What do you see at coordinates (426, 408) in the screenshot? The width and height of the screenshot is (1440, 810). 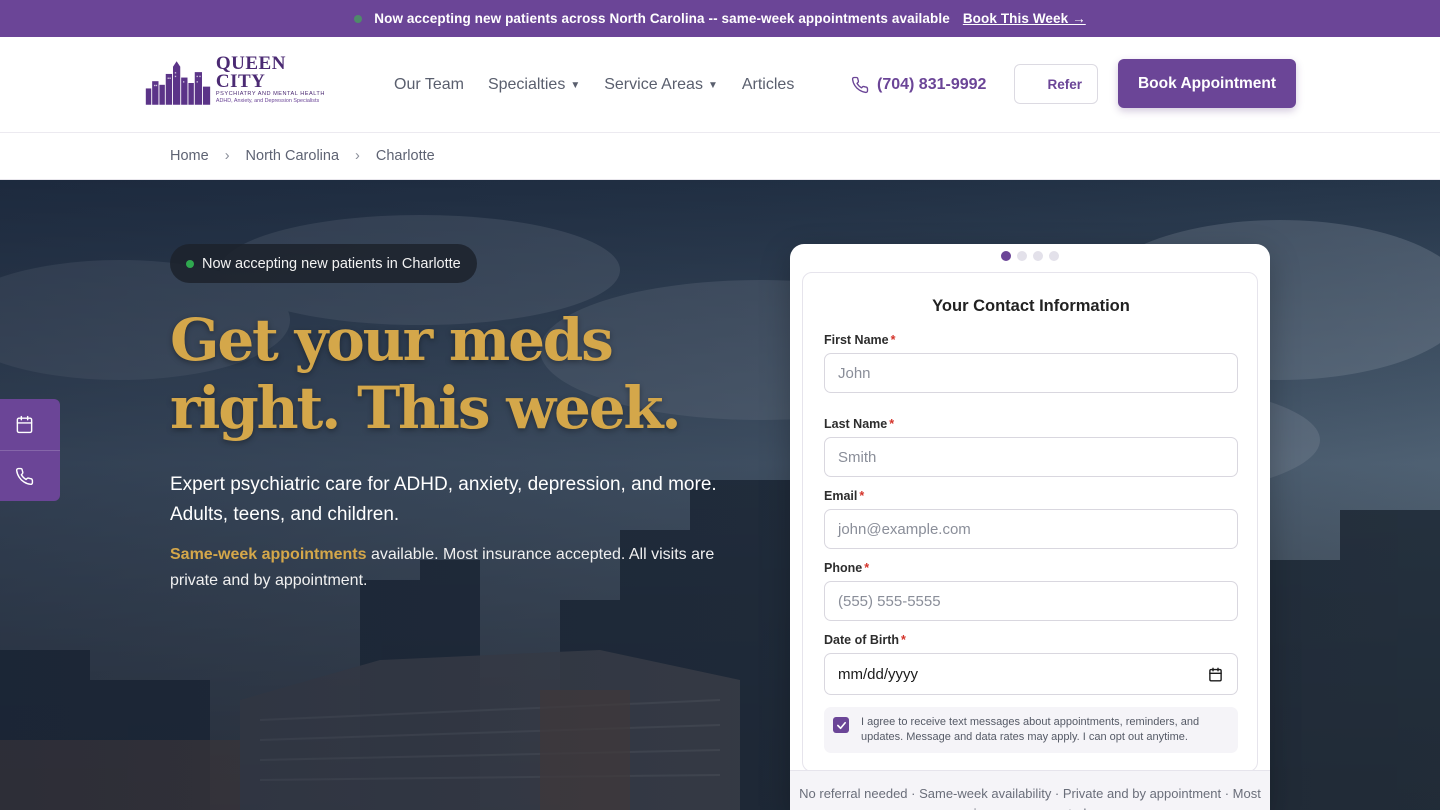 I see `headline-line-2: right. This week.` at bounding box center [426, 408].